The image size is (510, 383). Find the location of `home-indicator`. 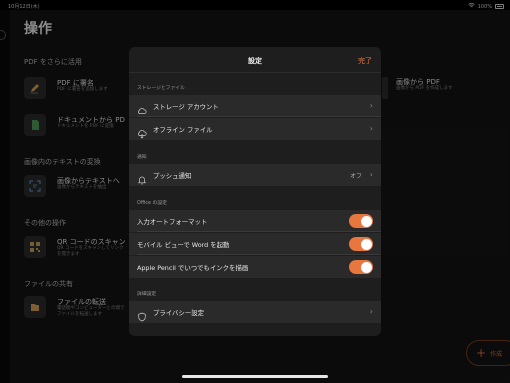

home-indicator is located at coordinates (255, 376).